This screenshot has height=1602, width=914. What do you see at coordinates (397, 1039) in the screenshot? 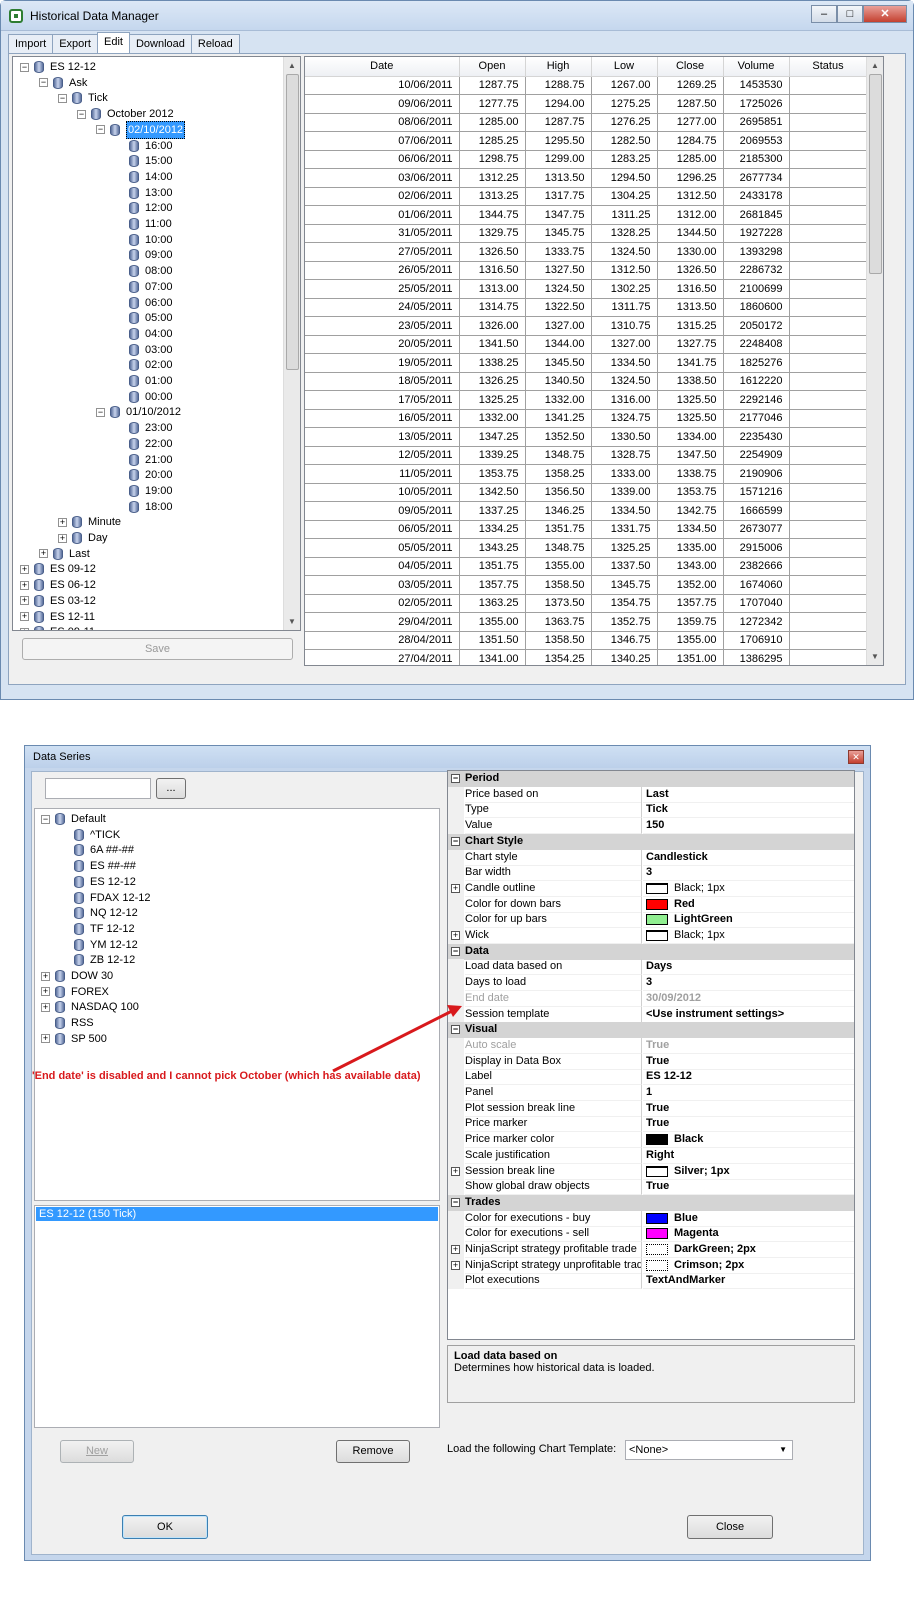
I see `annotation-arrow` at bounding box center [397, 1039].